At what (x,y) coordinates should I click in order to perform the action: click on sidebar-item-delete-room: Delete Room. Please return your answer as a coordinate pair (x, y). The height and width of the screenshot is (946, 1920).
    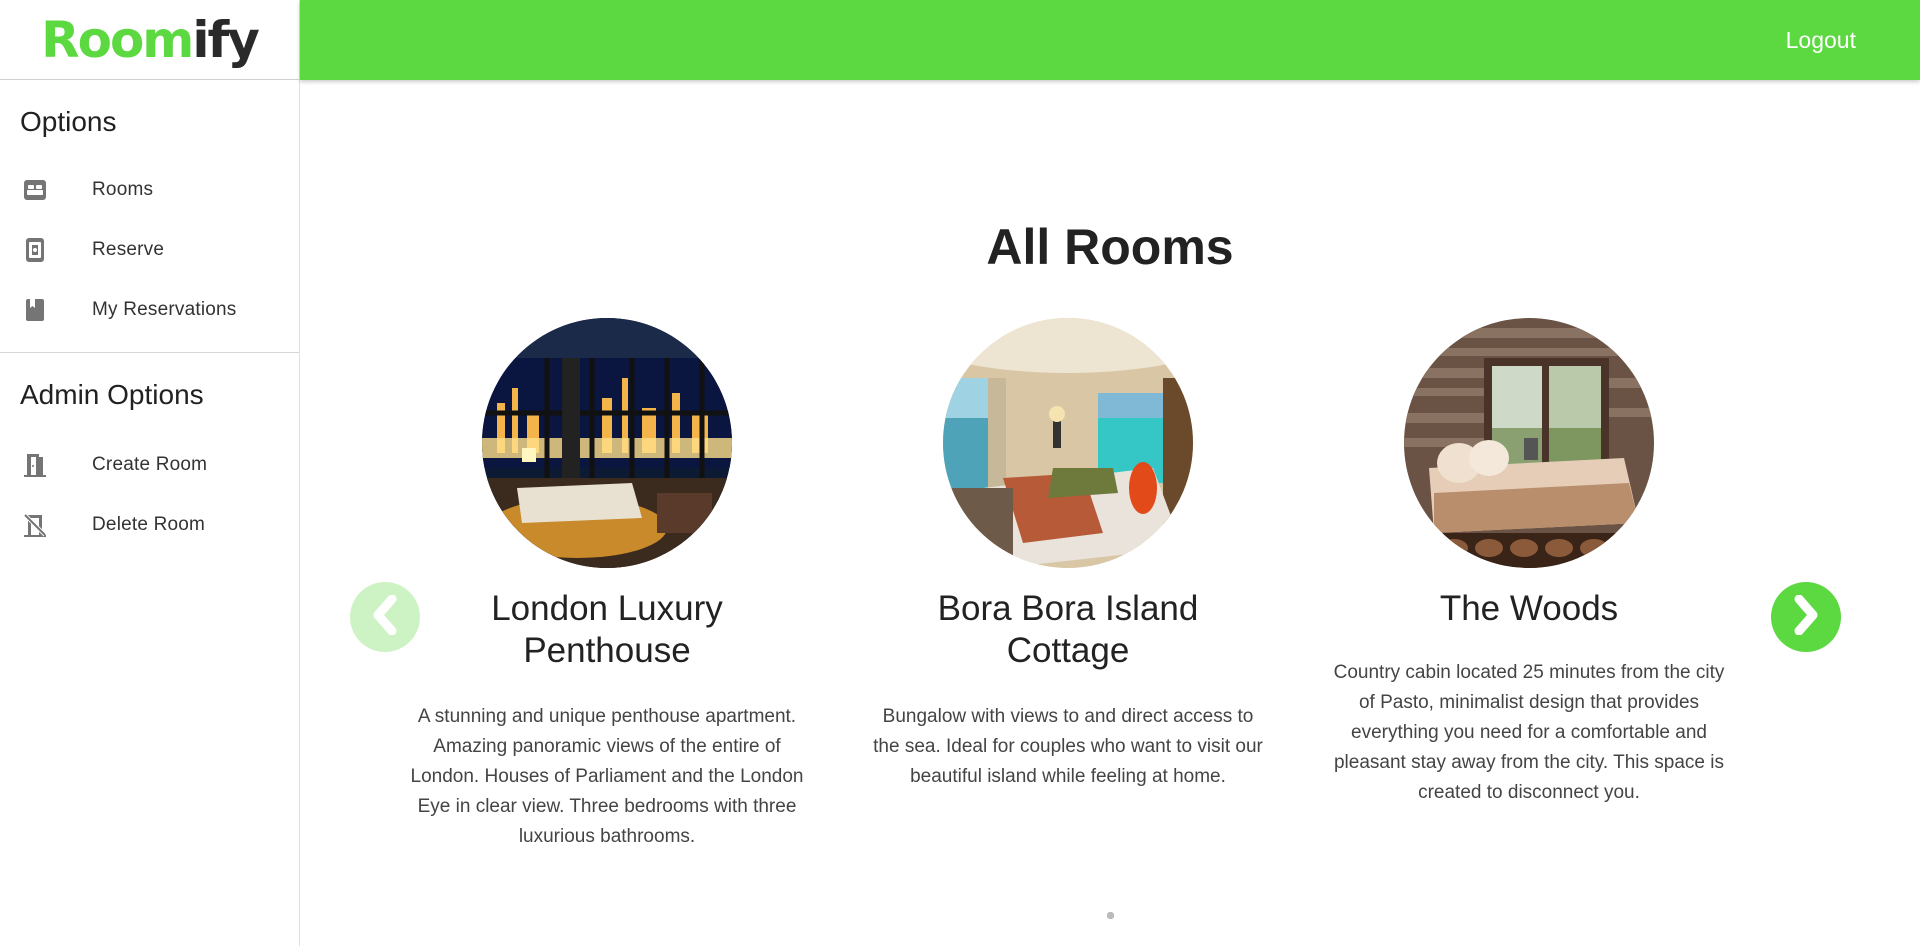
    Looking at the image, I should click on (149, 525).